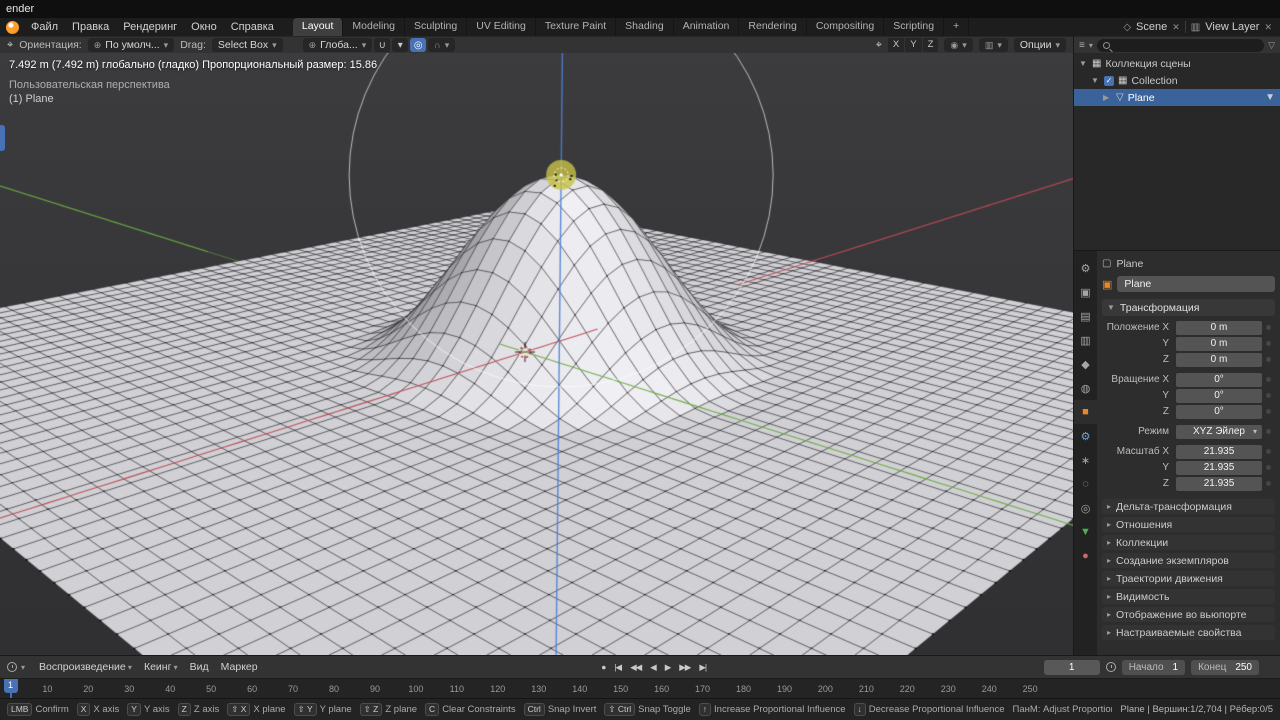 This screenshot has height=720, width=1280. Describe the element at coordinates (1085, 364) in the screenshot. I see `properties-tab: ◆` at that location.